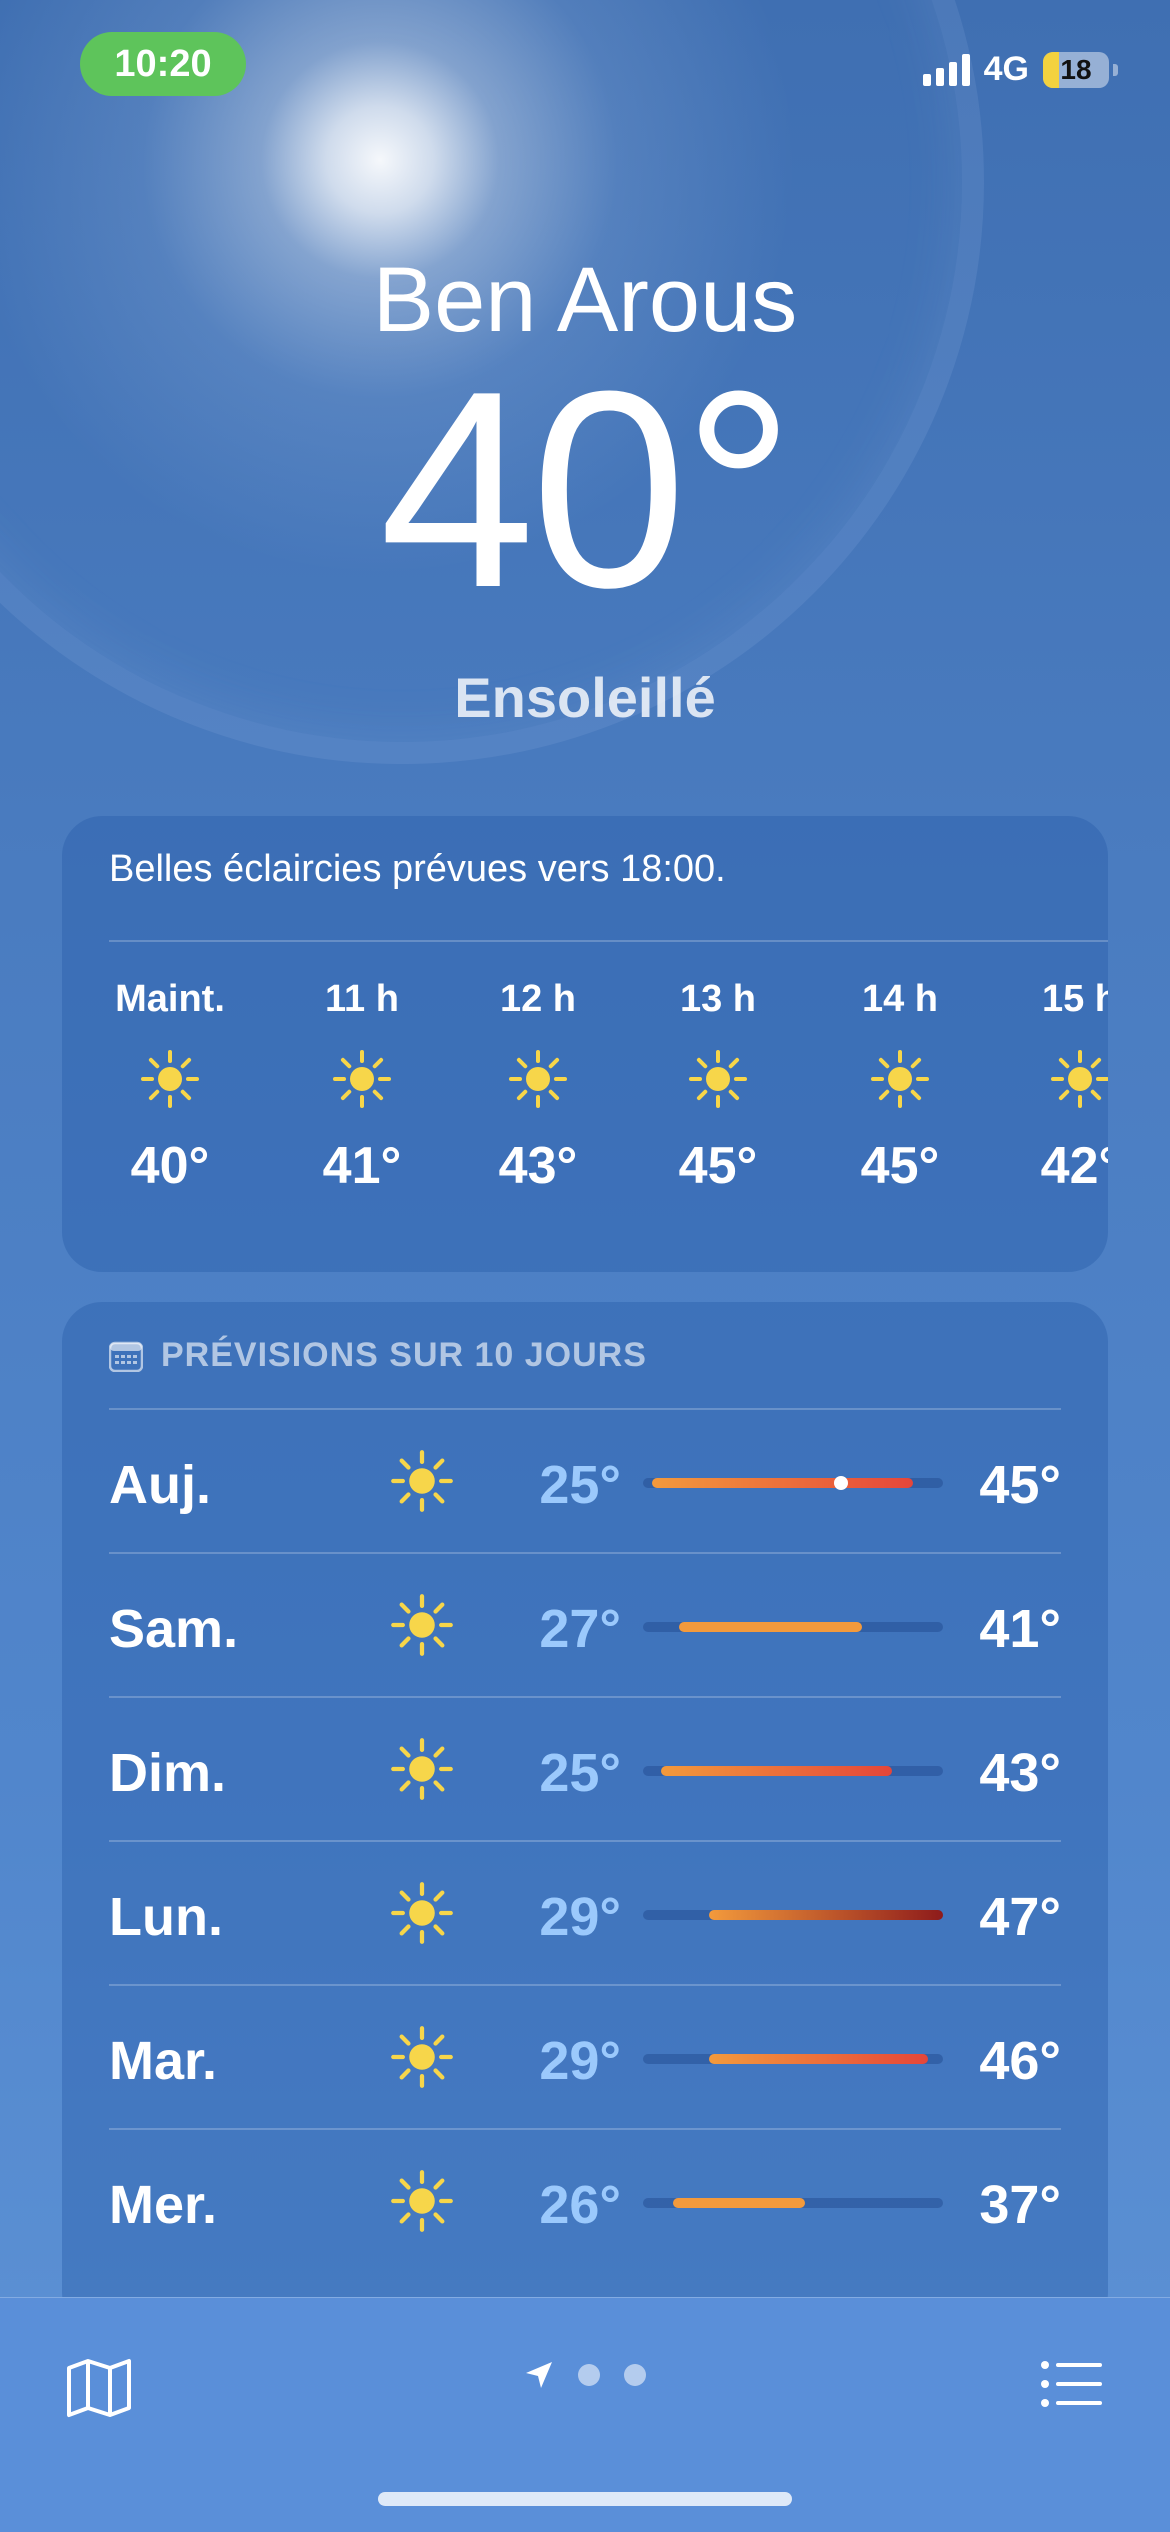 The width and height of the screenshot is (1170, 2532). What do you see at coordinates (900, 999) in the screenshot?
I see `hour-label: 14 h` at bounding box center [900, 999].